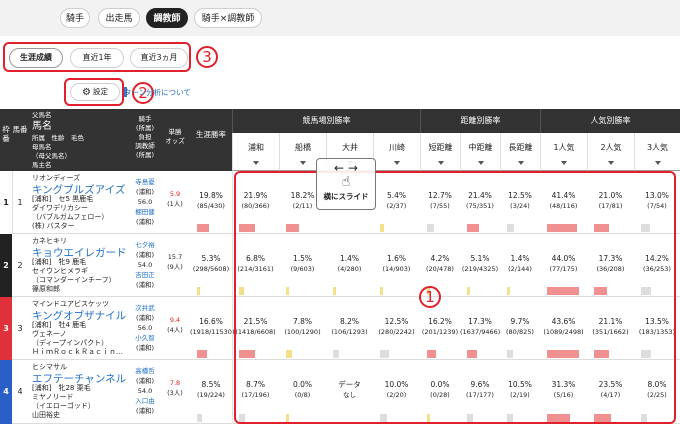 The image size is (680, 431). What do you see at coordinates (346, 196) in the screenshot?
I see `slide-hint-label: 横にスライド` at bounding box center [346, 196].